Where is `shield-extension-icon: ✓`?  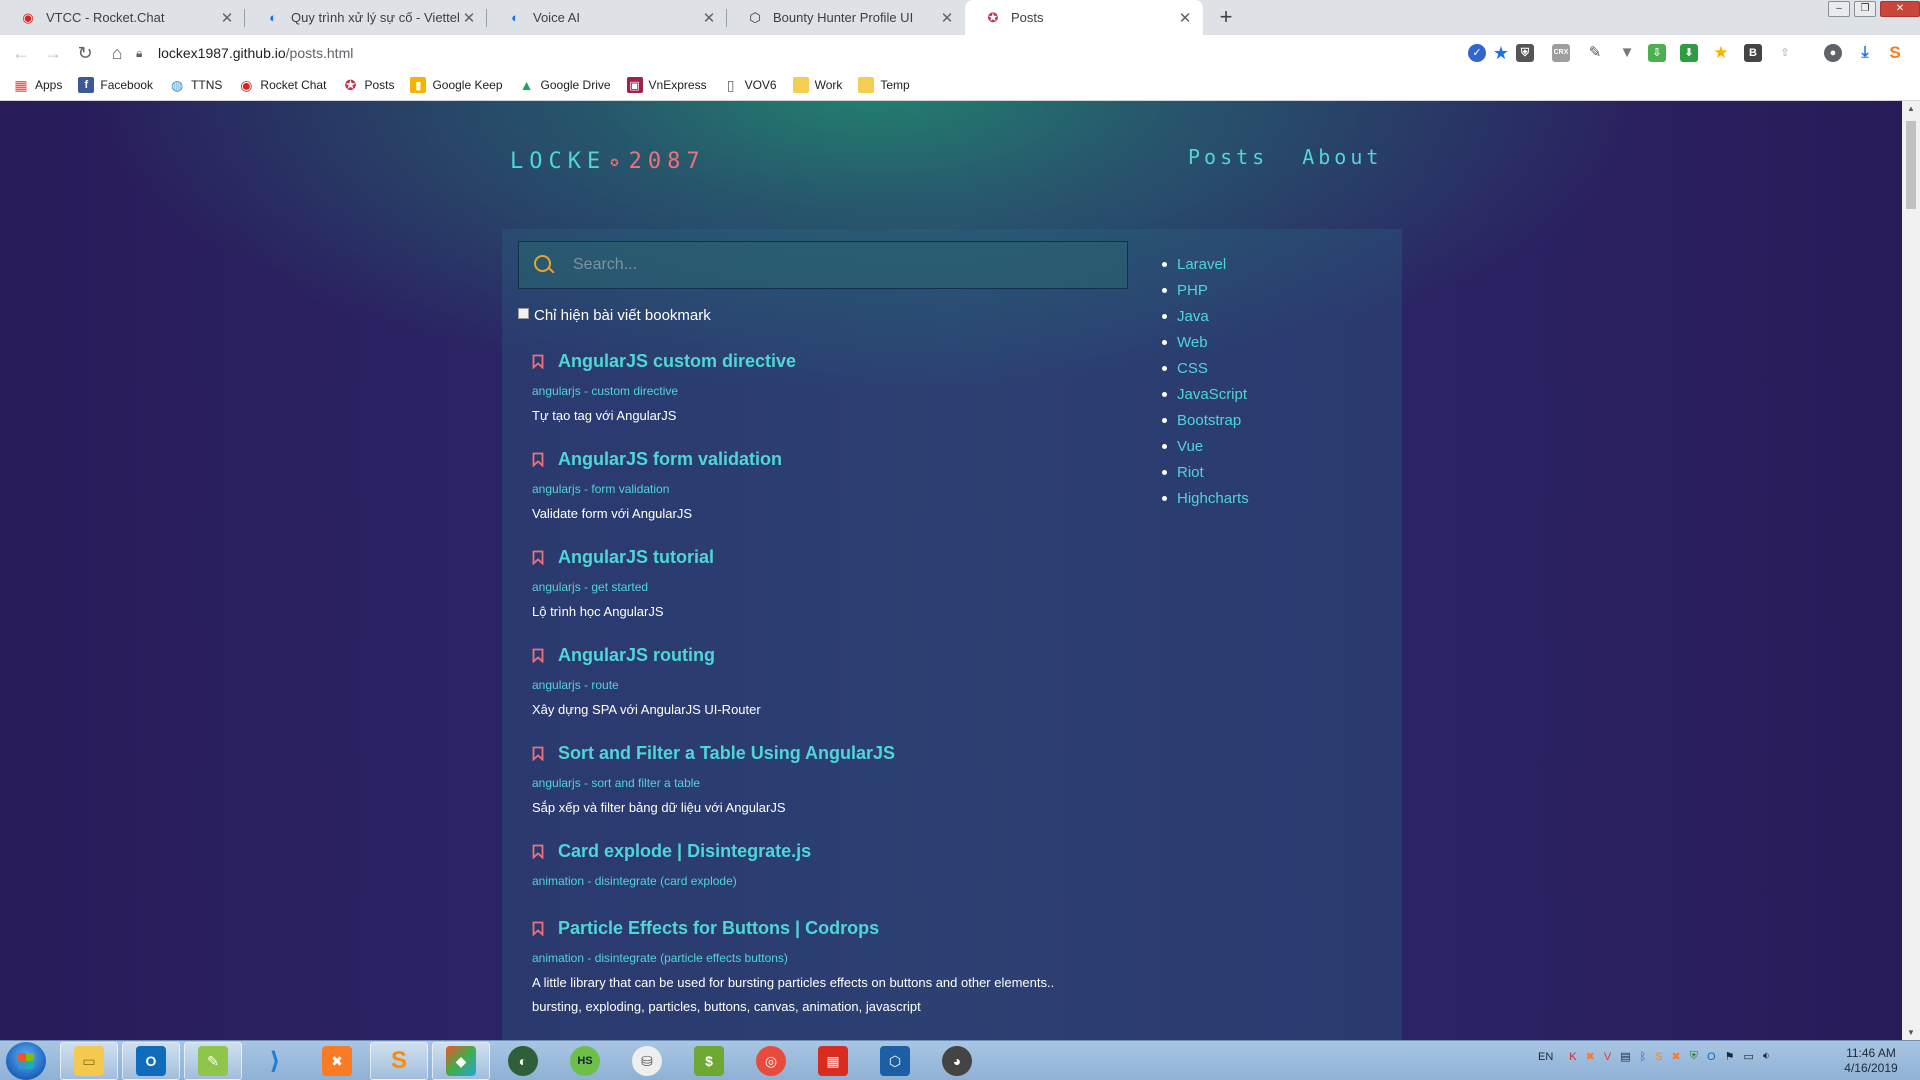 shield-extension-icon: ✓ is located at coordinates (1477, 53).